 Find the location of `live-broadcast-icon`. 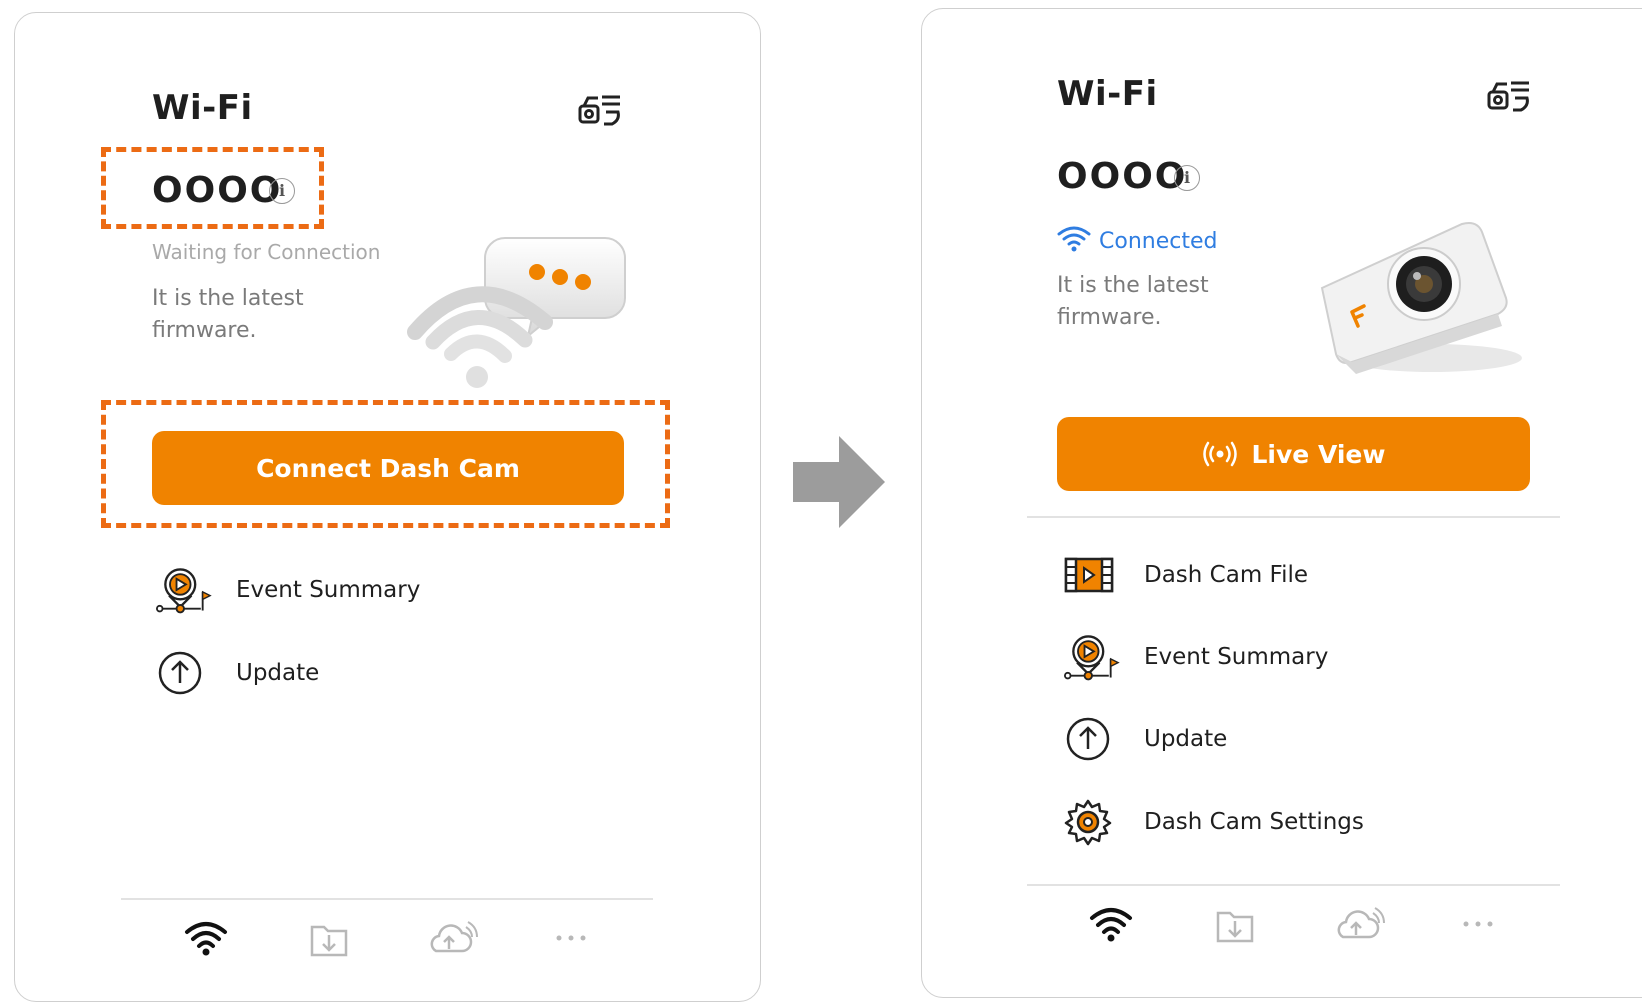

live-broadcast-icon is located at coordinates (1220, 454).